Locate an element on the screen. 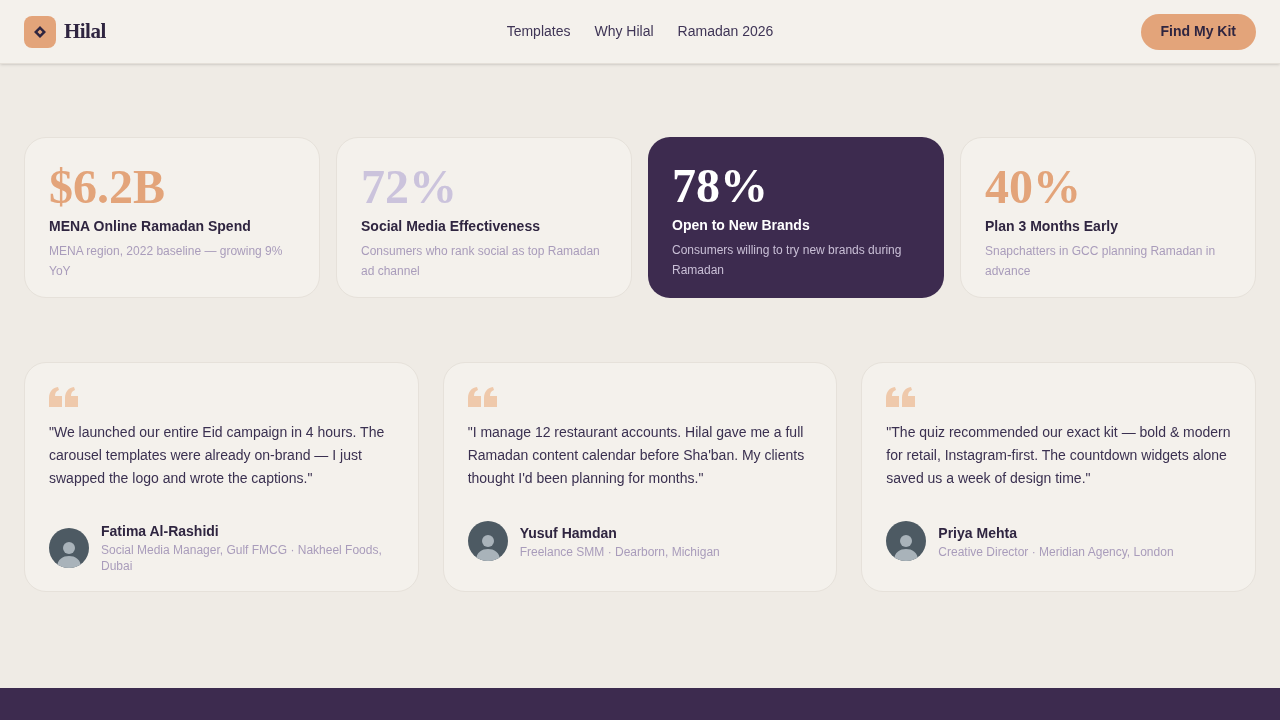 This screenshot has height=720, width=1280. testimonial-quote: "I manage 12 restaurant accounts. Hilal gave me a full Ramadan content calendar before Sha'ban. My clients thought I'd been planning for months." is located at coordinates (636, 455).